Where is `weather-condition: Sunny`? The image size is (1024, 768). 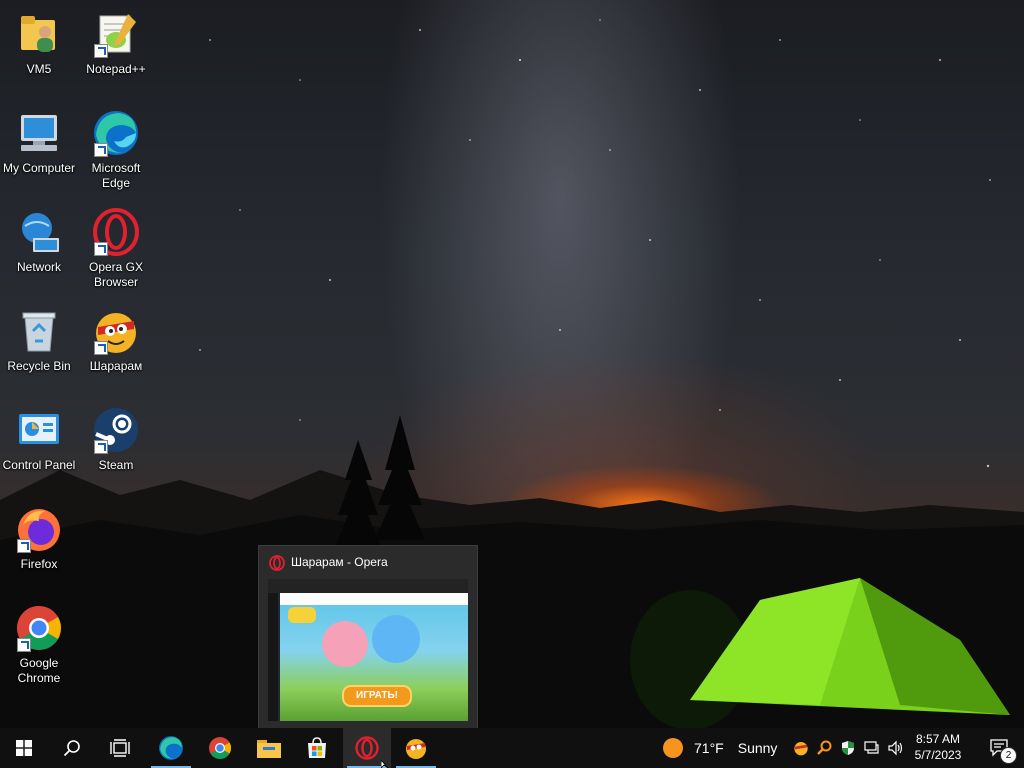 weather-condition: Sunny is located at coordinates (757, 748).